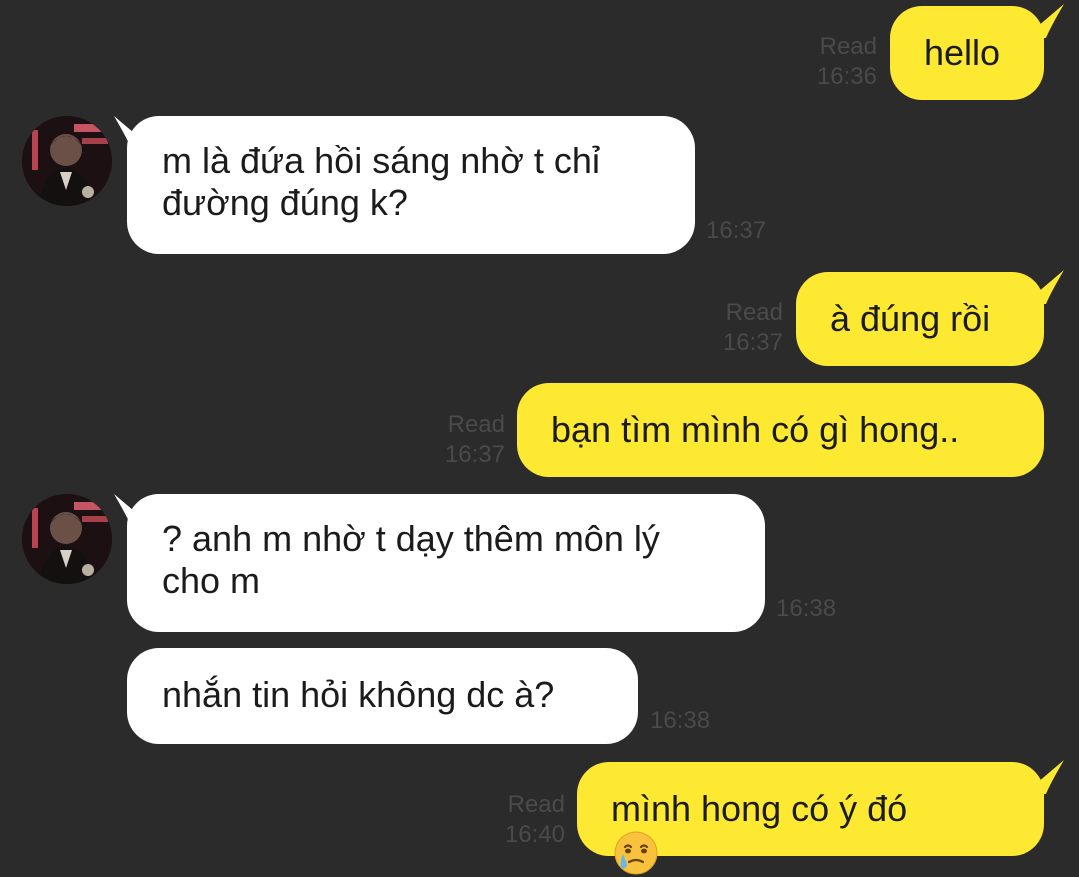  I want to click on face-holding-back-tears-icon, so click(636, 853).